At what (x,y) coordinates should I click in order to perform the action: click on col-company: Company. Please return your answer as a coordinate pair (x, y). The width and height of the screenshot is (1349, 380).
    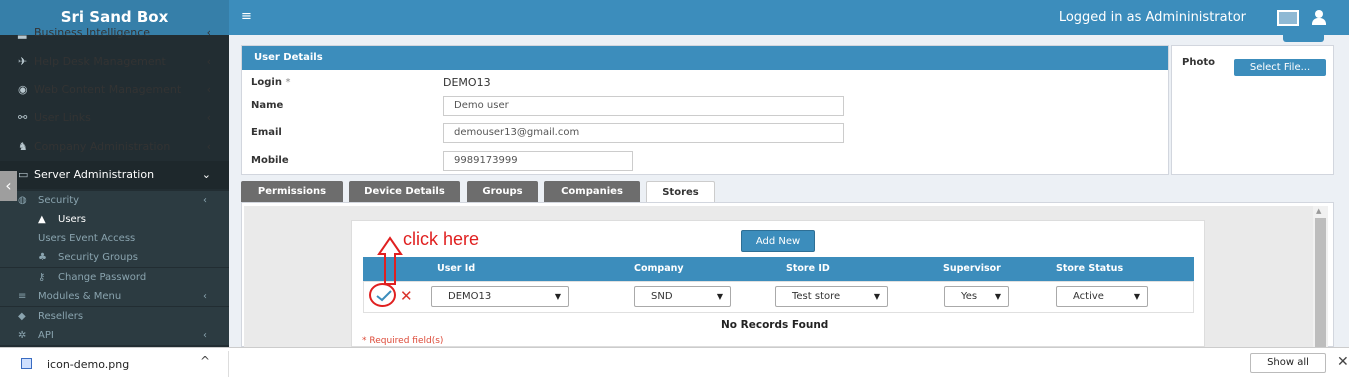
    Looking at the image, I should click on (659, 268).